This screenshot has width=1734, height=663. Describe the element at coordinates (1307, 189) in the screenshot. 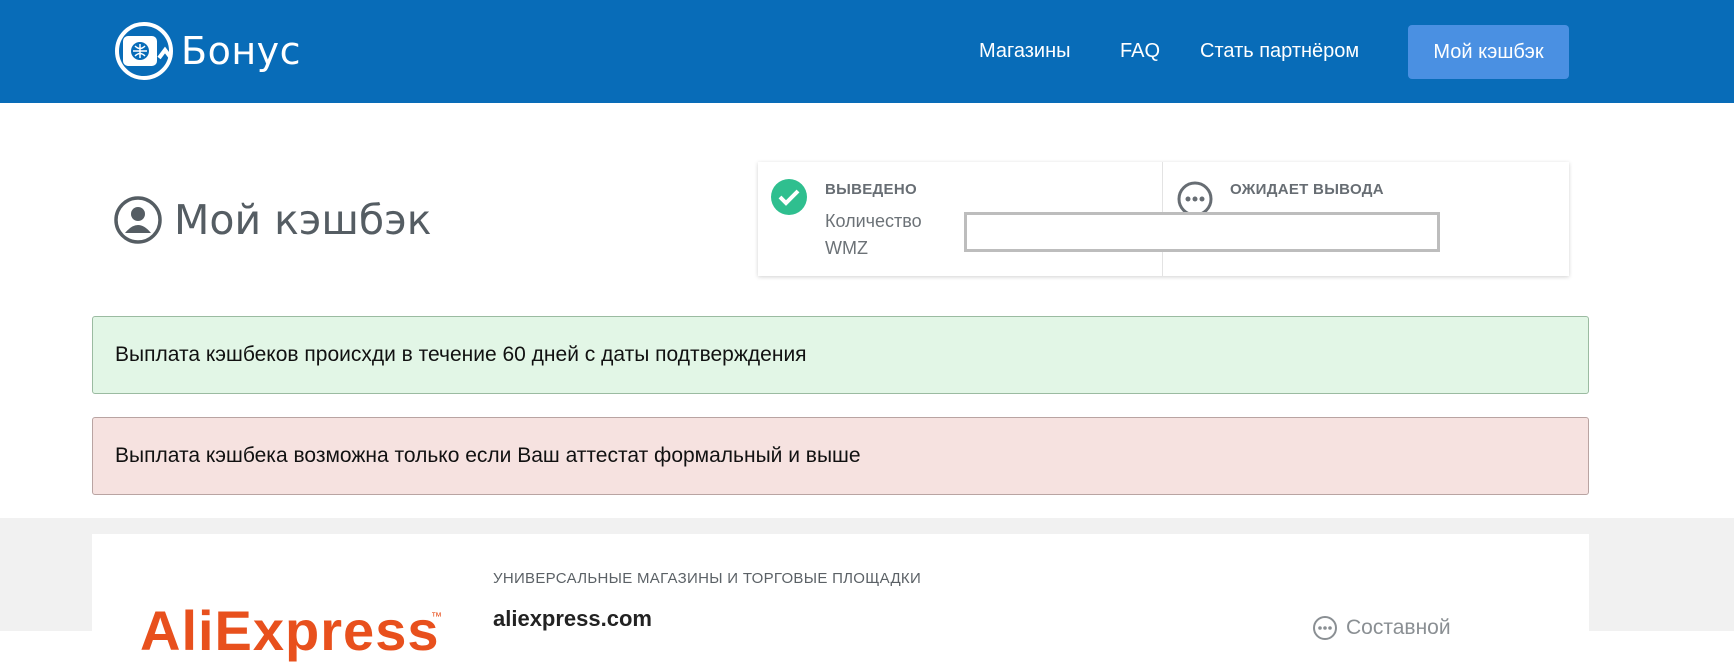

I see `pending-heading: ОЖИДАЕТ ВЫВОДА` at that location.